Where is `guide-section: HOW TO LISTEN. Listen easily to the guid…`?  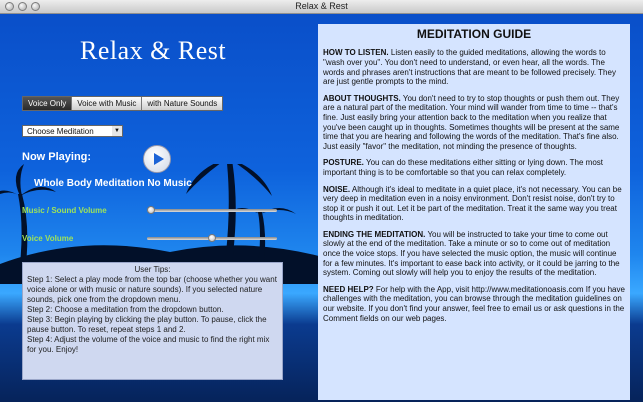
guide-section: HOW TO LISTEN. Listen easily to the guid… is located at coordinates (474, 67).